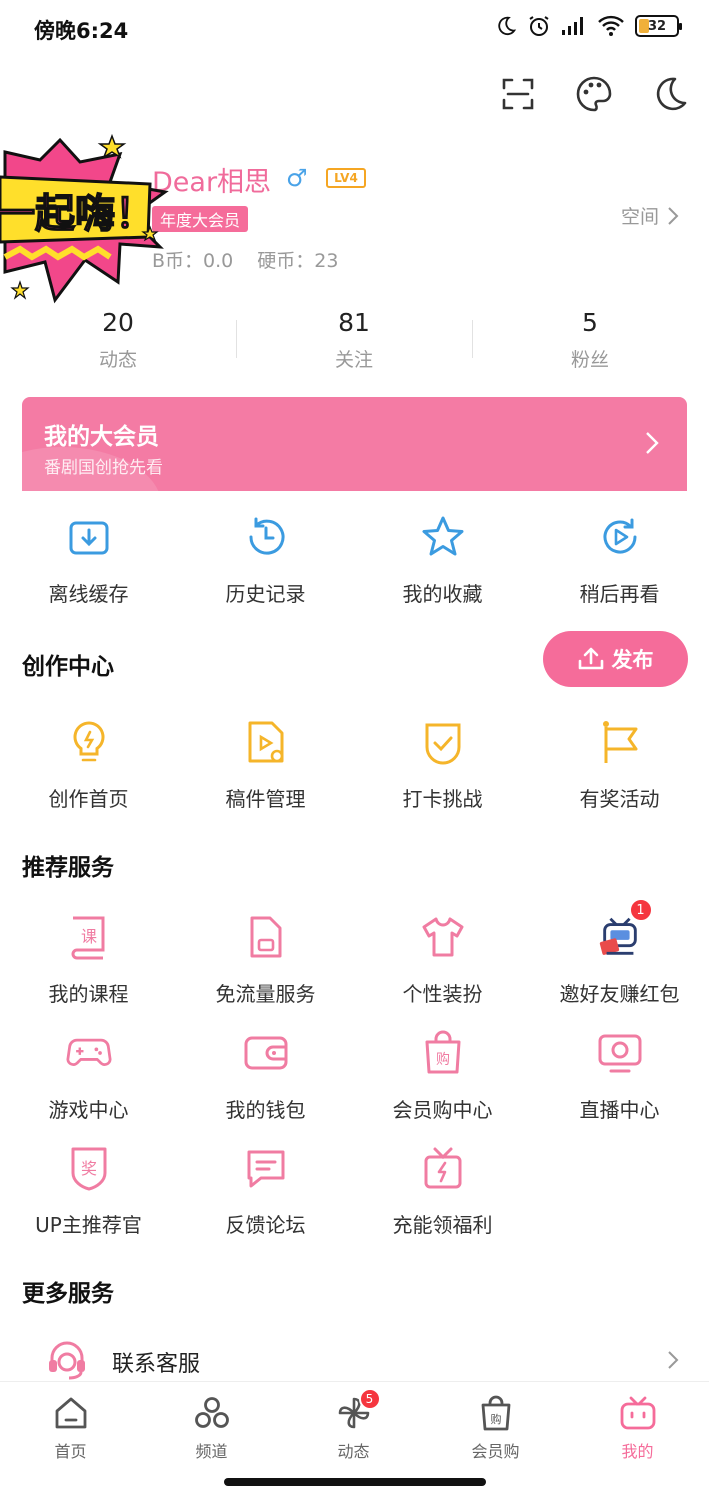 The height and width of the screenshot is (1497, 709). I want to click on scan-button, so click(518, 94).